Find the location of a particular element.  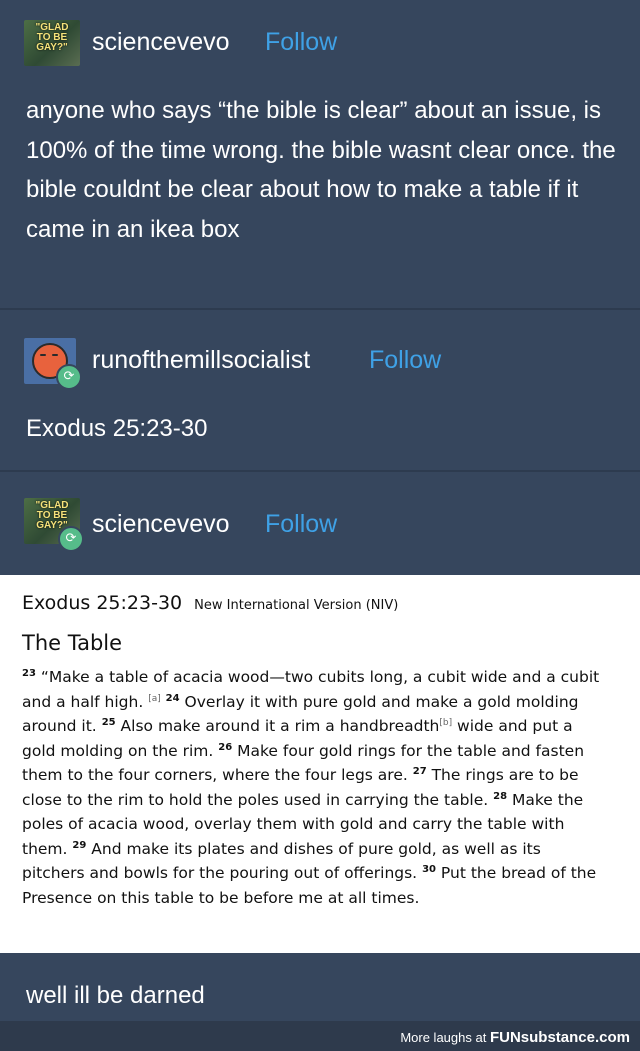

footnote-link: [b] is located at coordinates (445, 723).